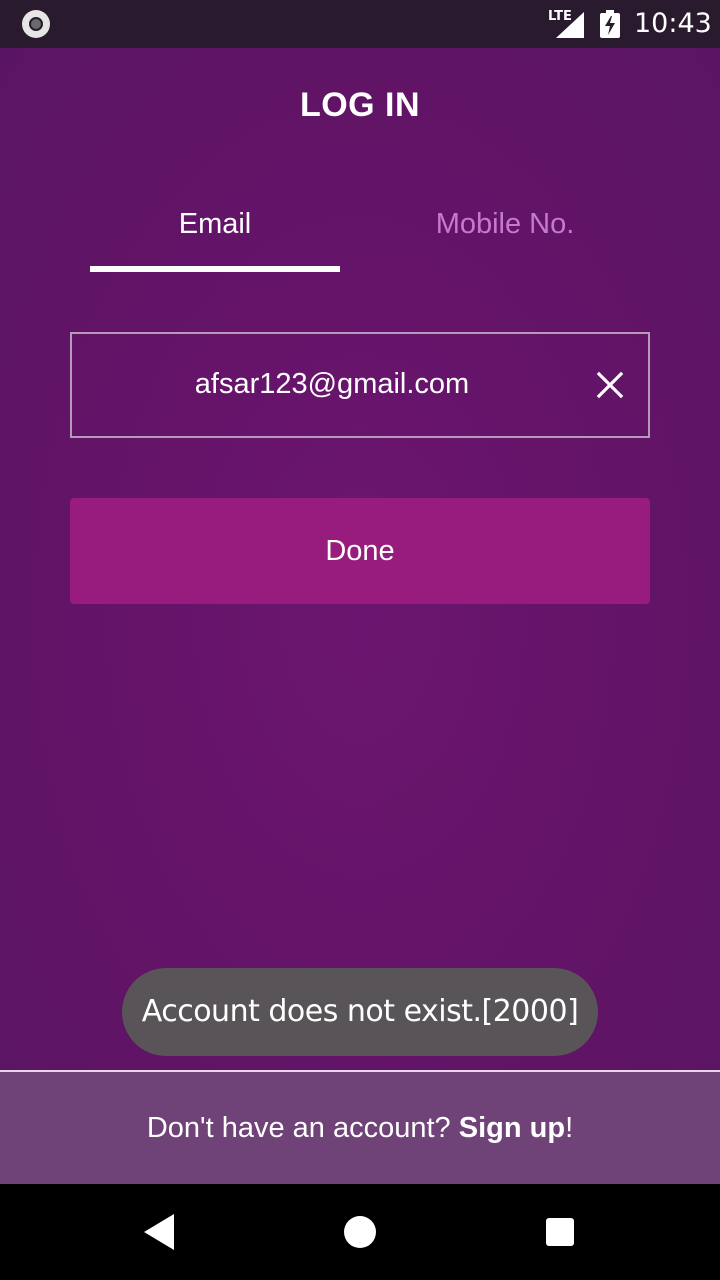 The height and width of the screenshot is (1280, 720). Describe the element at coordinates (161, 1232) in the screenshot. I see `back-icon` at that location.